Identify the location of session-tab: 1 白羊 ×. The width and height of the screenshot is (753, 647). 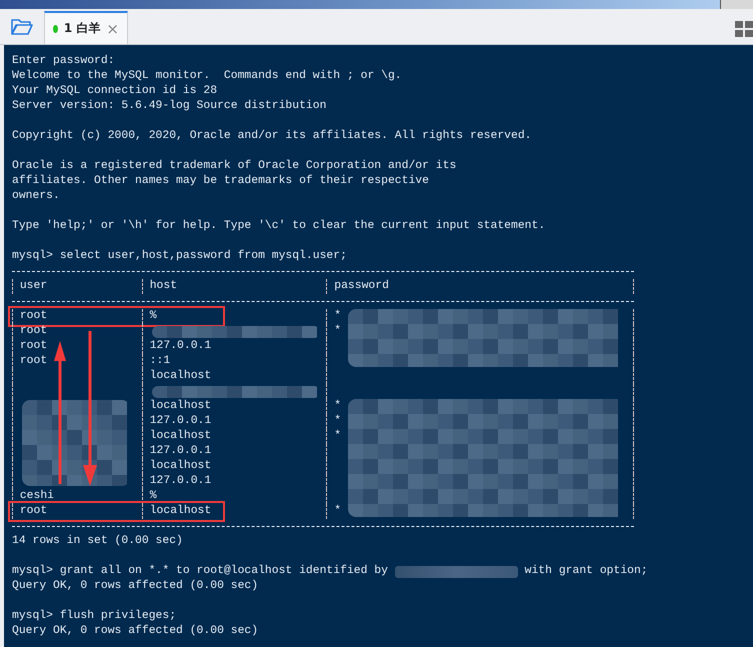
(86, 27).